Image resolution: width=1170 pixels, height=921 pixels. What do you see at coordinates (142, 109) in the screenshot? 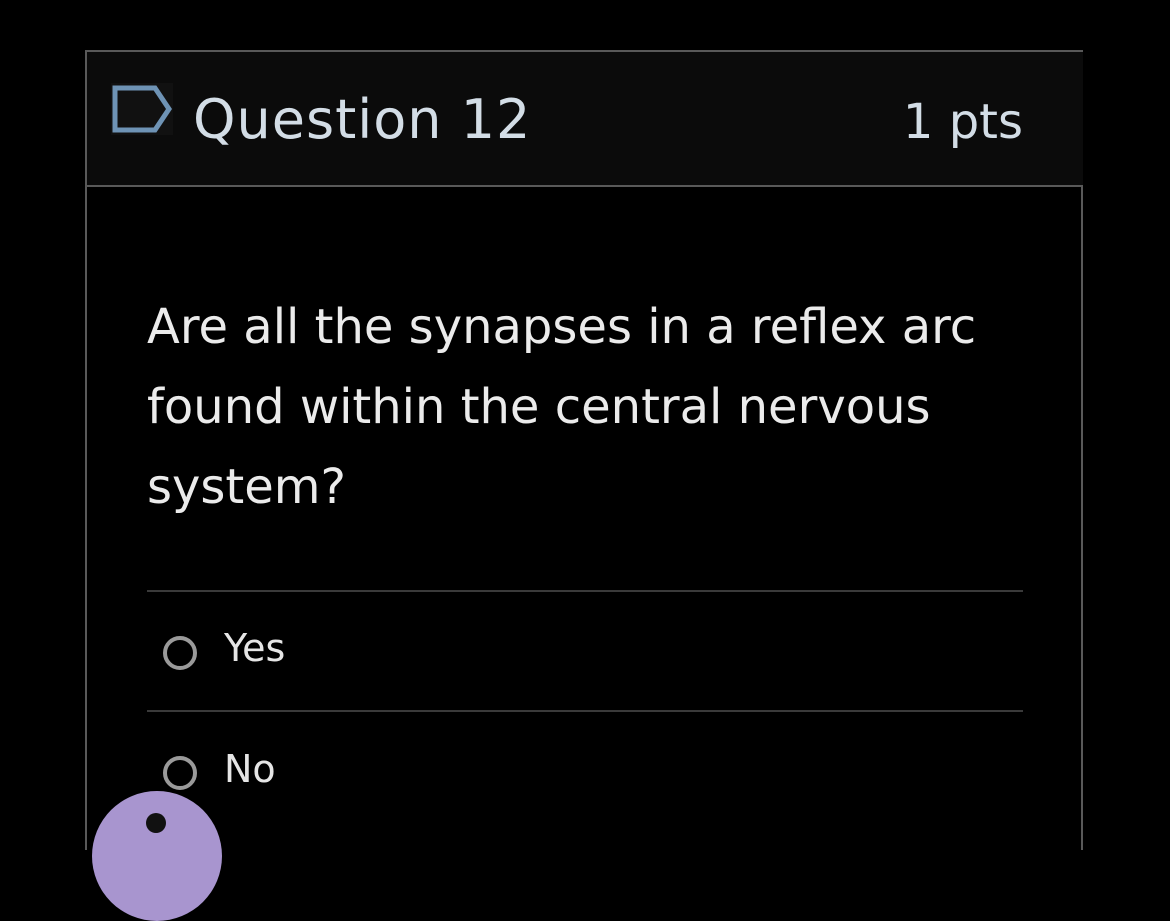
I see `flag-outline-icon` at bounding box center [142, 109].